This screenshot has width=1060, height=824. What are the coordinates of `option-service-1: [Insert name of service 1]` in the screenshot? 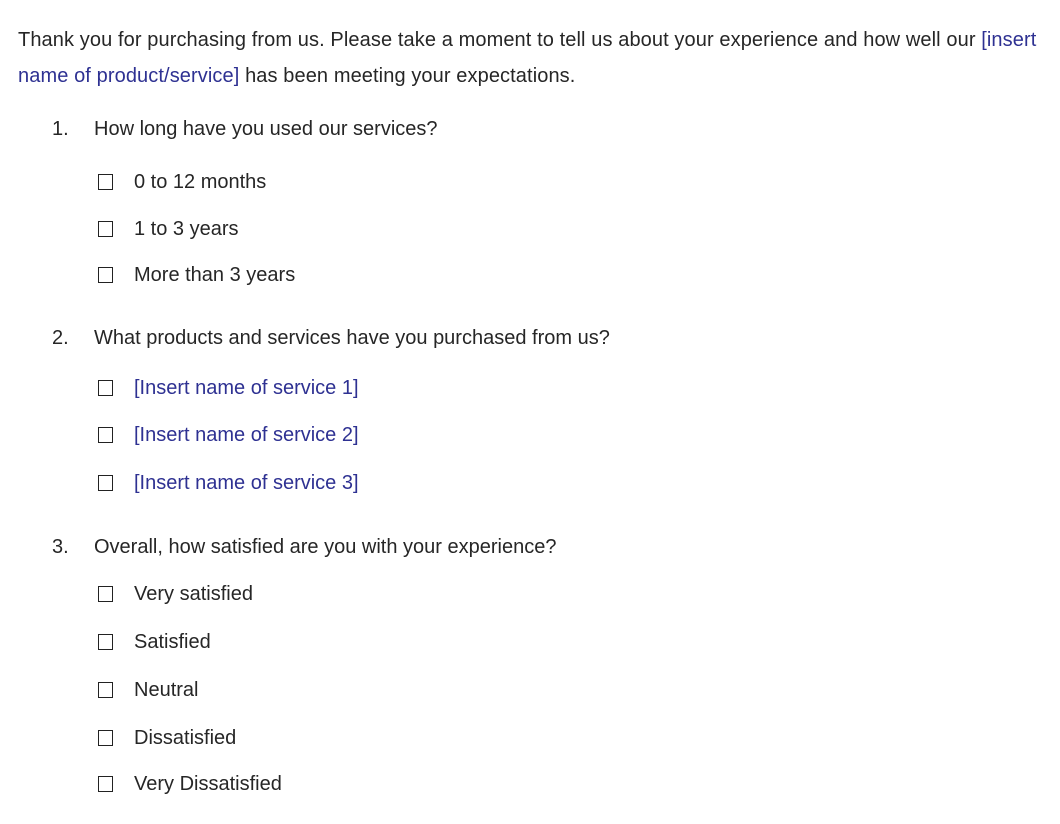 It's located at (228, 388).